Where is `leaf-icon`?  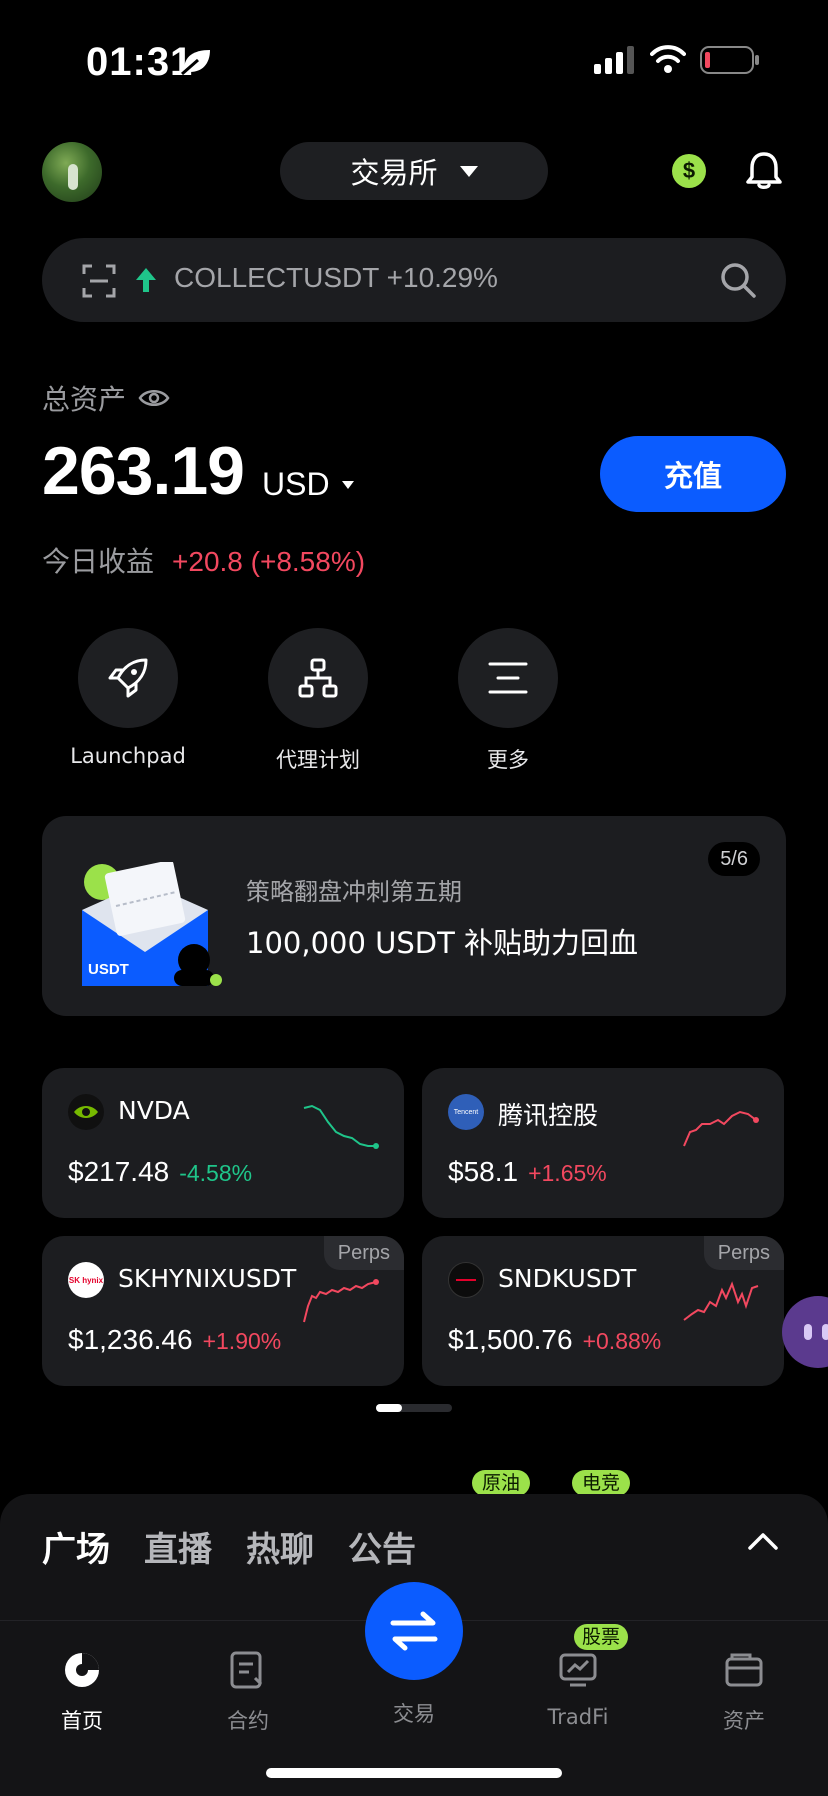 leaf-icon is located at coordinates (195, 63).